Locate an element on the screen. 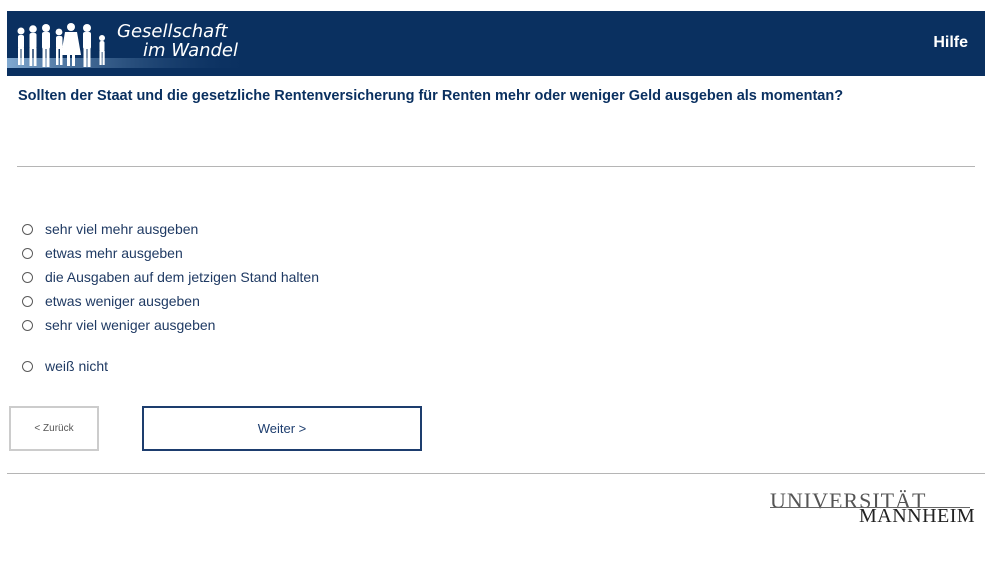 This screenshot has height=562, width=998. option-etwas-mehr: etwas mehr ausgeben is located at coordinates (231, 253).